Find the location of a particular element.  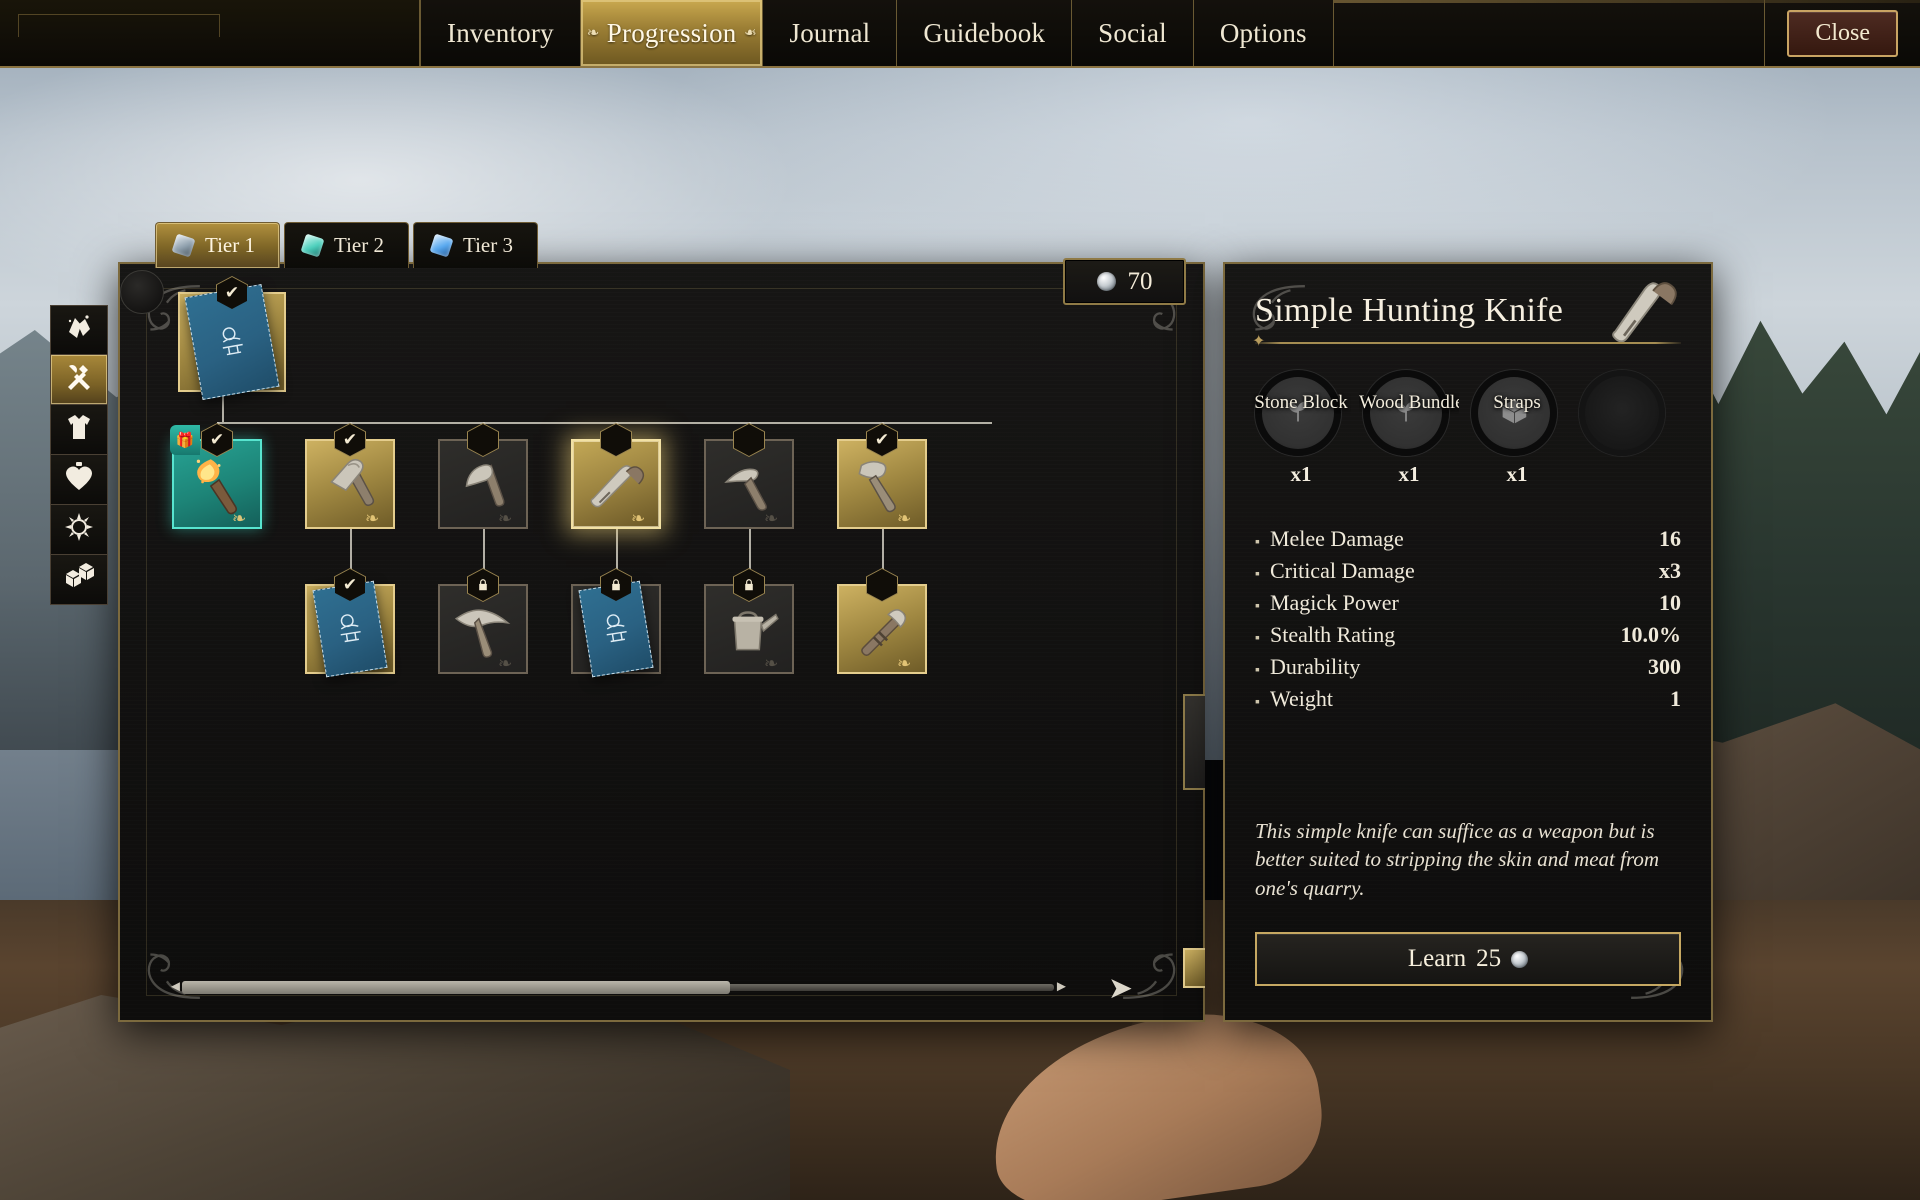

stat-value: 10.0% is located at coordinates (1651, 634).